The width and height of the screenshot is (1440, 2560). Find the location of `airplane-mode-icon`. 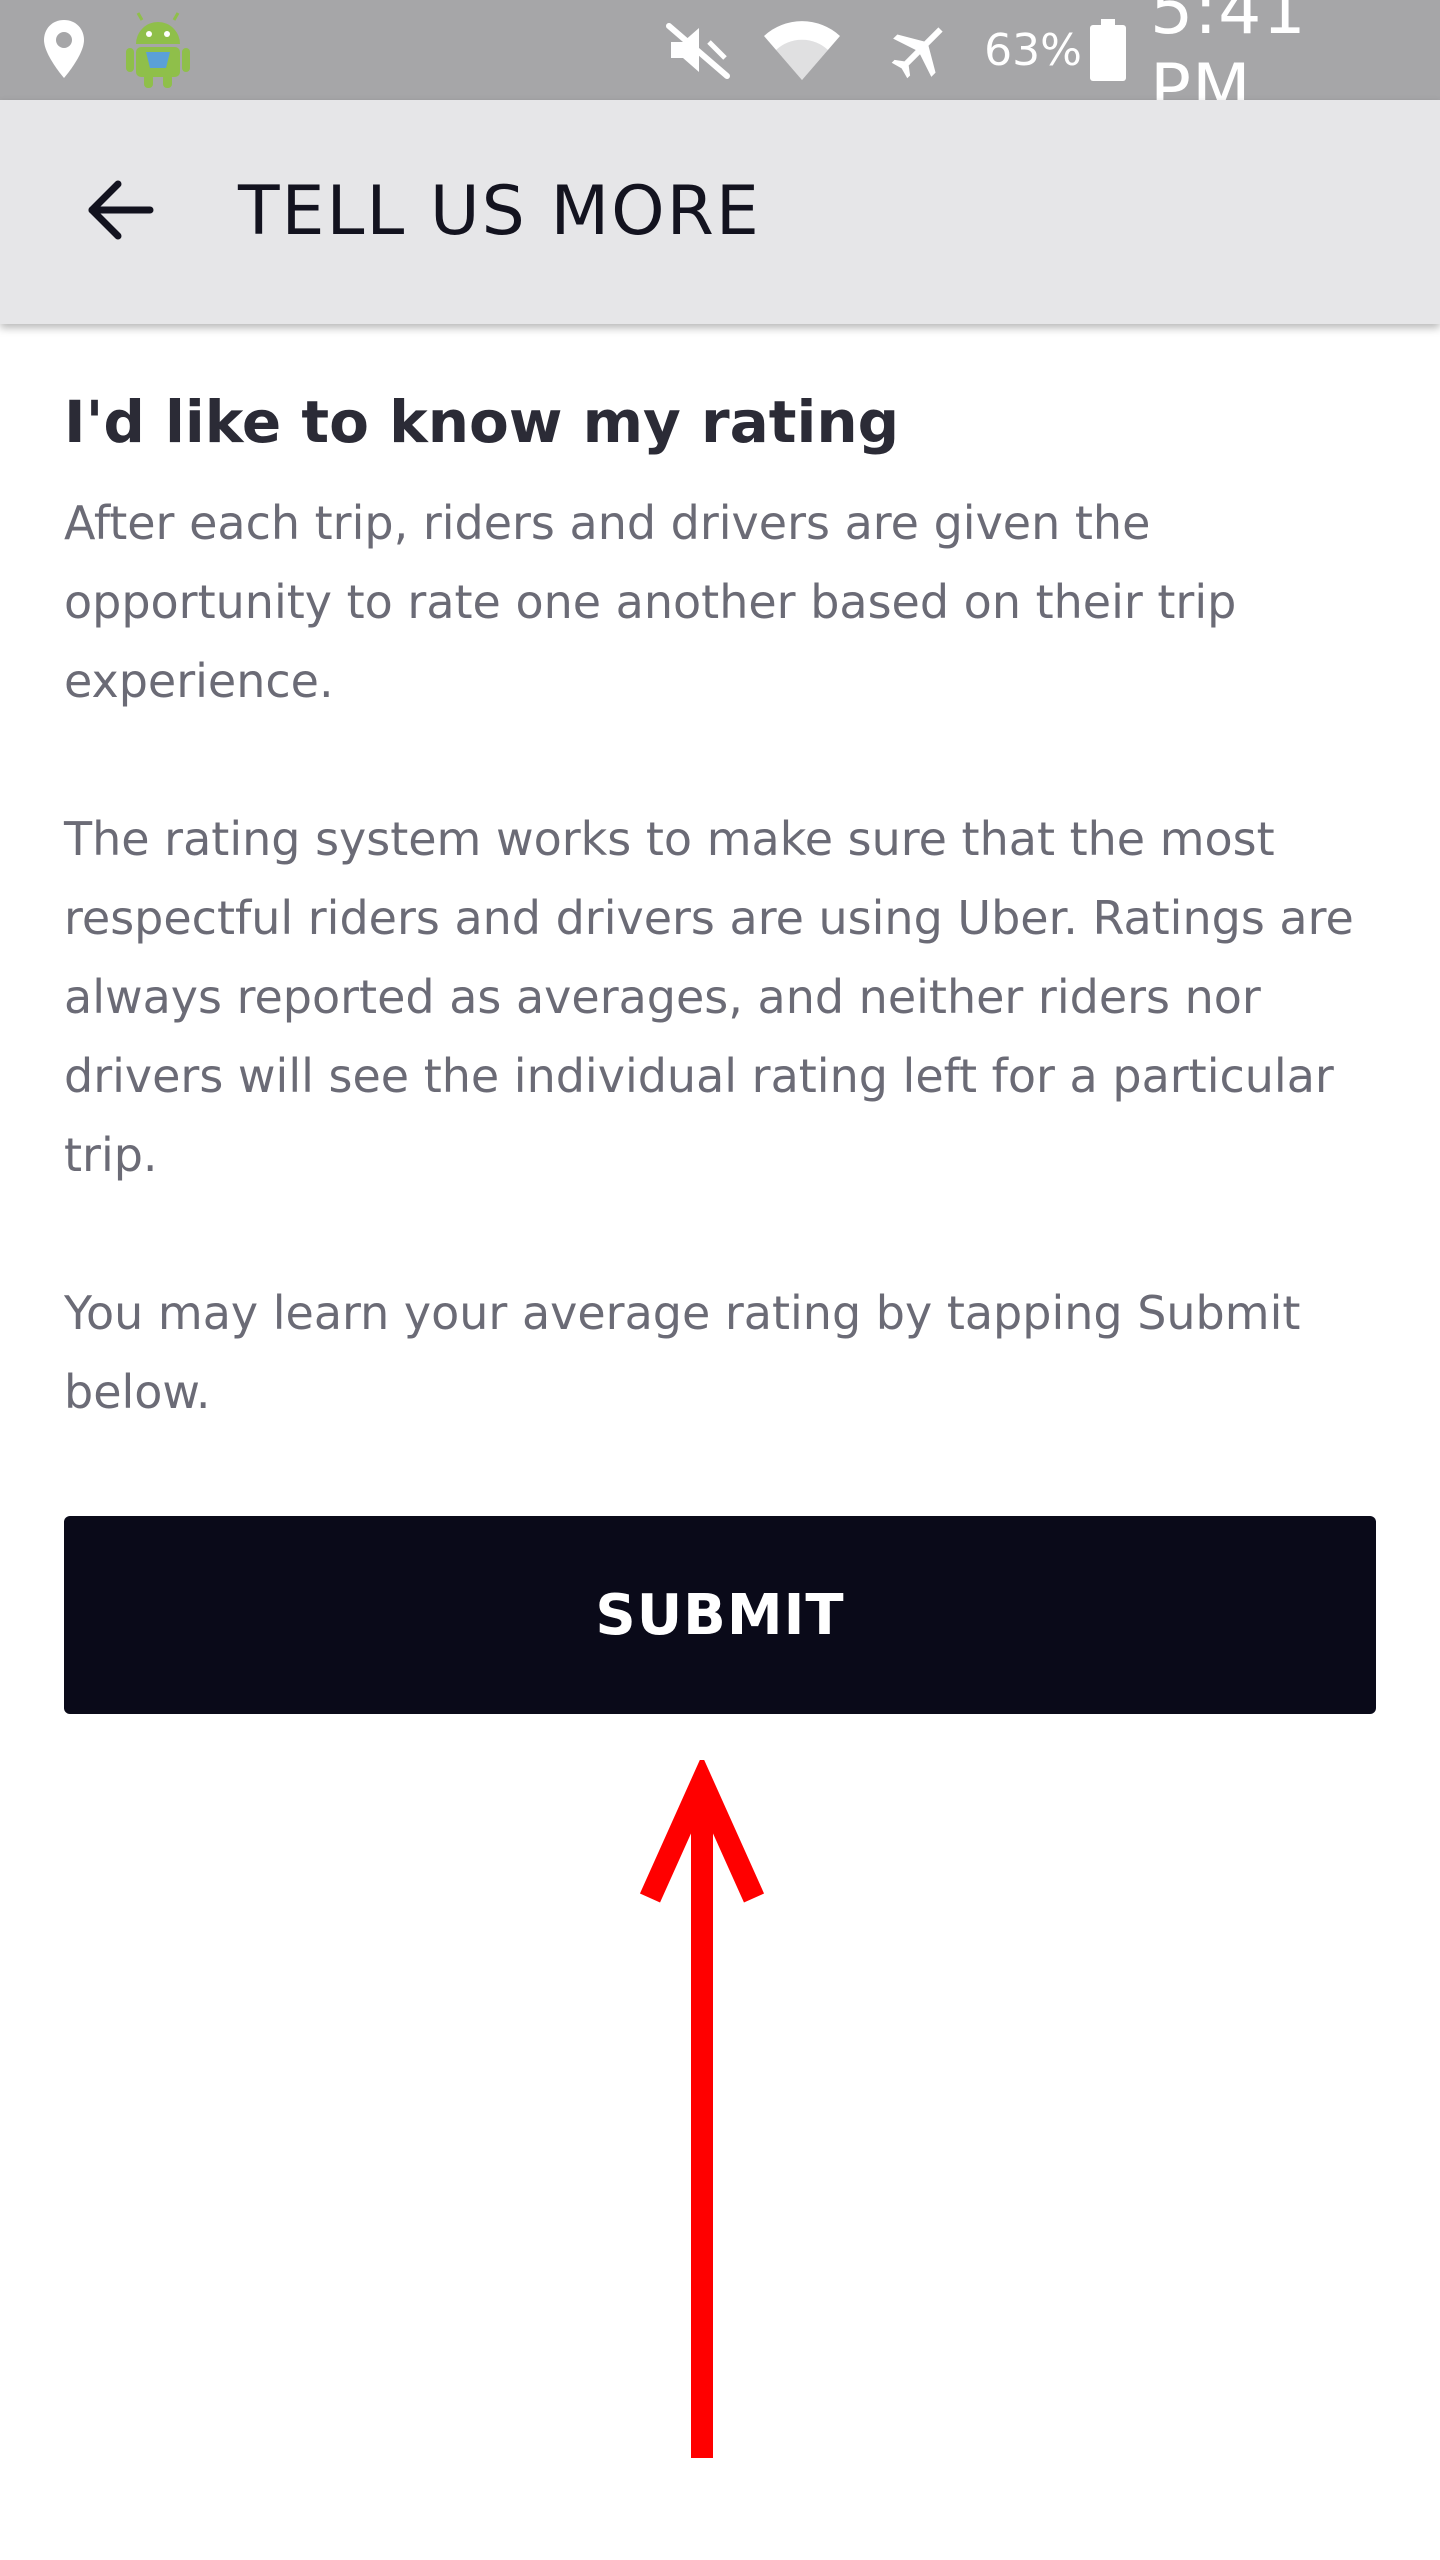

airplane-mode-icon is located at coordinates (920, 50).